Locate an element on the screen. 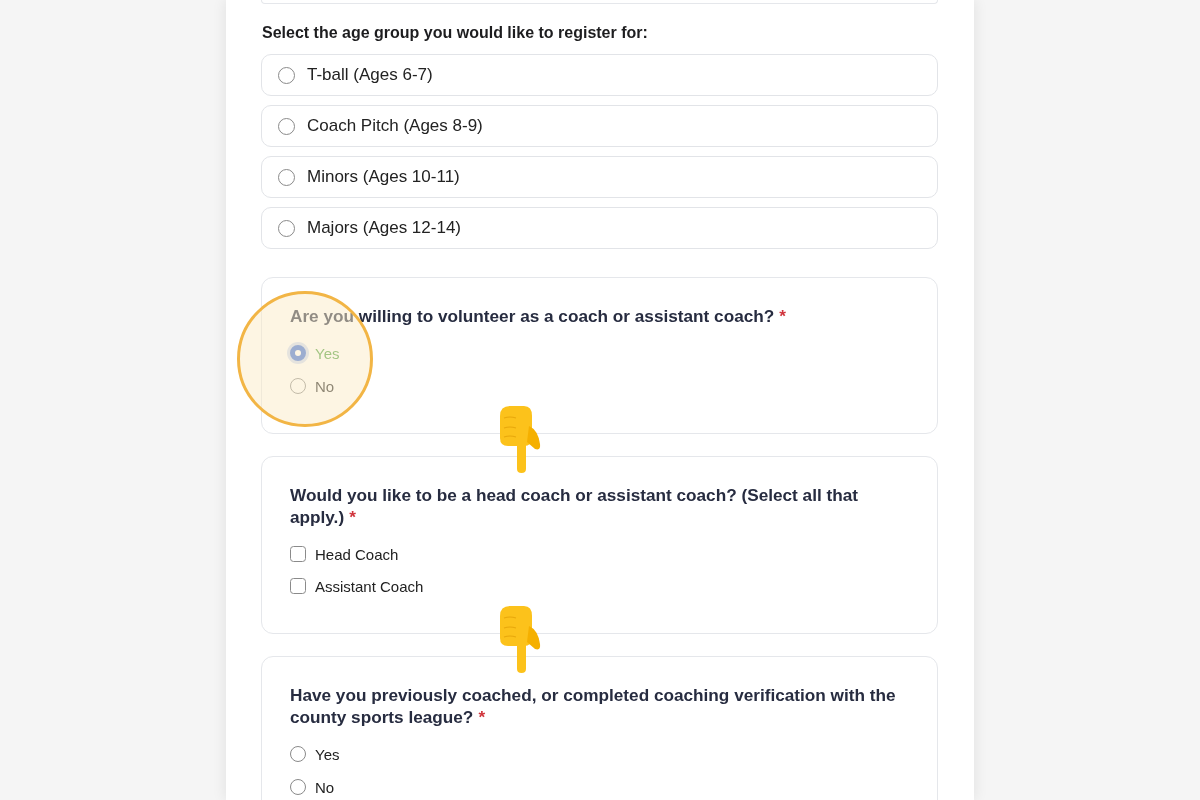  section-heading: Select the age group you would like to register for: is located at coordinates (455, 33).